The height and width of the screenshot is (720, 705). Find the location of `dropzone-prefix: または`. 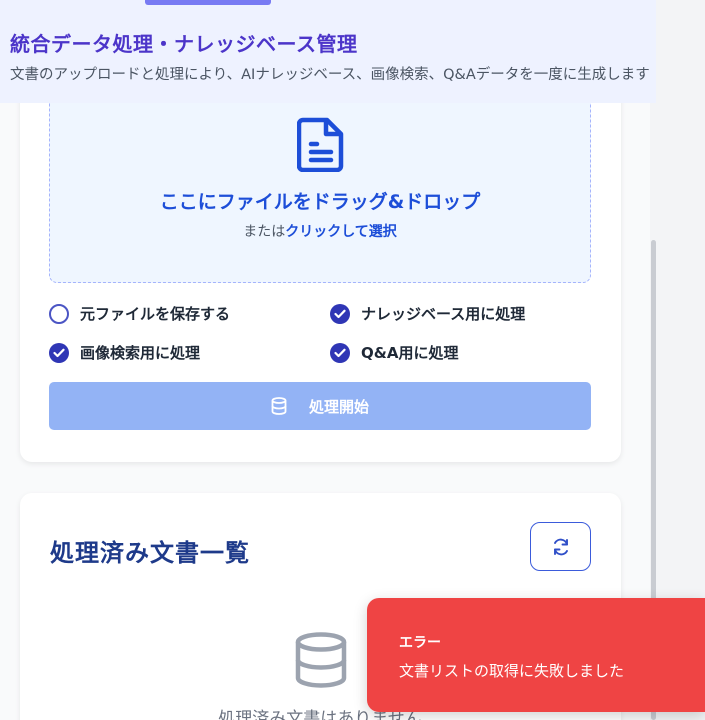

dropzone-prefix: または is located at coordinates (264, 232).